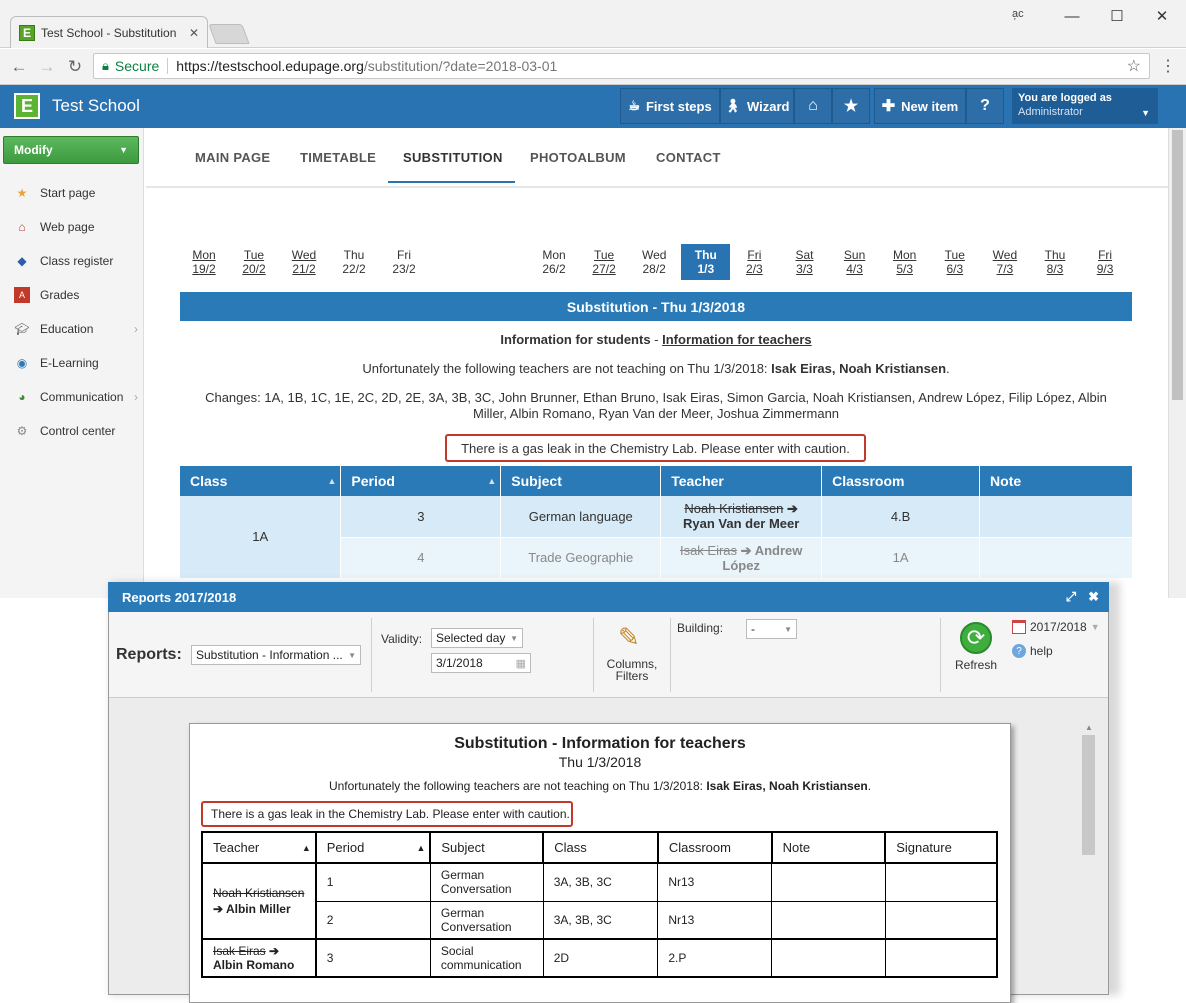  I want to click on report-col-subject: Subject, so click(487, 847).